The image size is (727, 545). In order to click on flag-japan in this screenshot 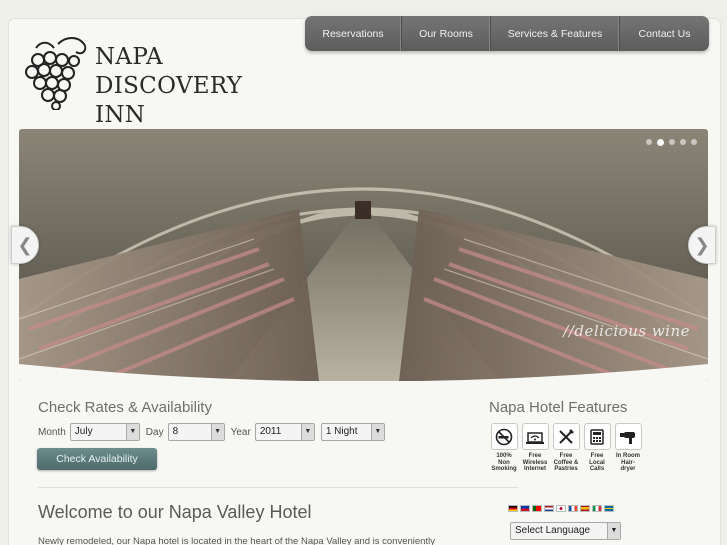, I will do `click(561, 508)`.